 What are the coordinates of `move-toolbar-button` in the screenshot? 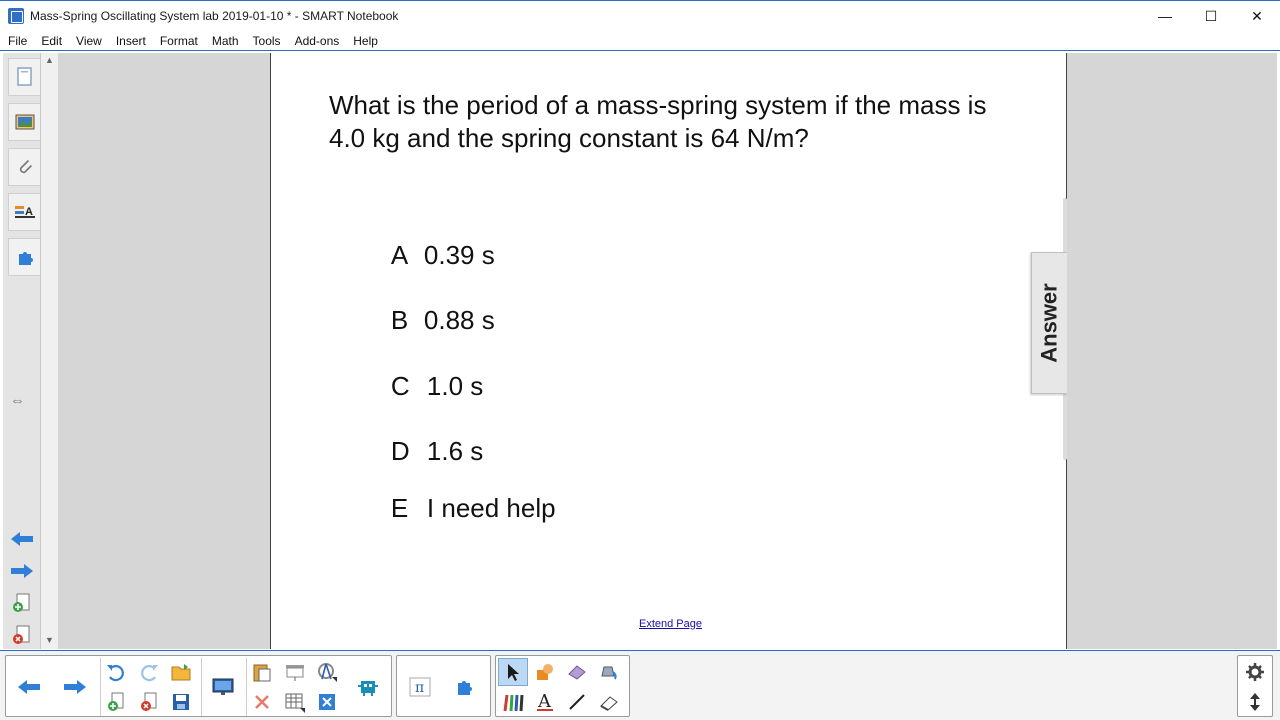 It's located at (1255, 702).